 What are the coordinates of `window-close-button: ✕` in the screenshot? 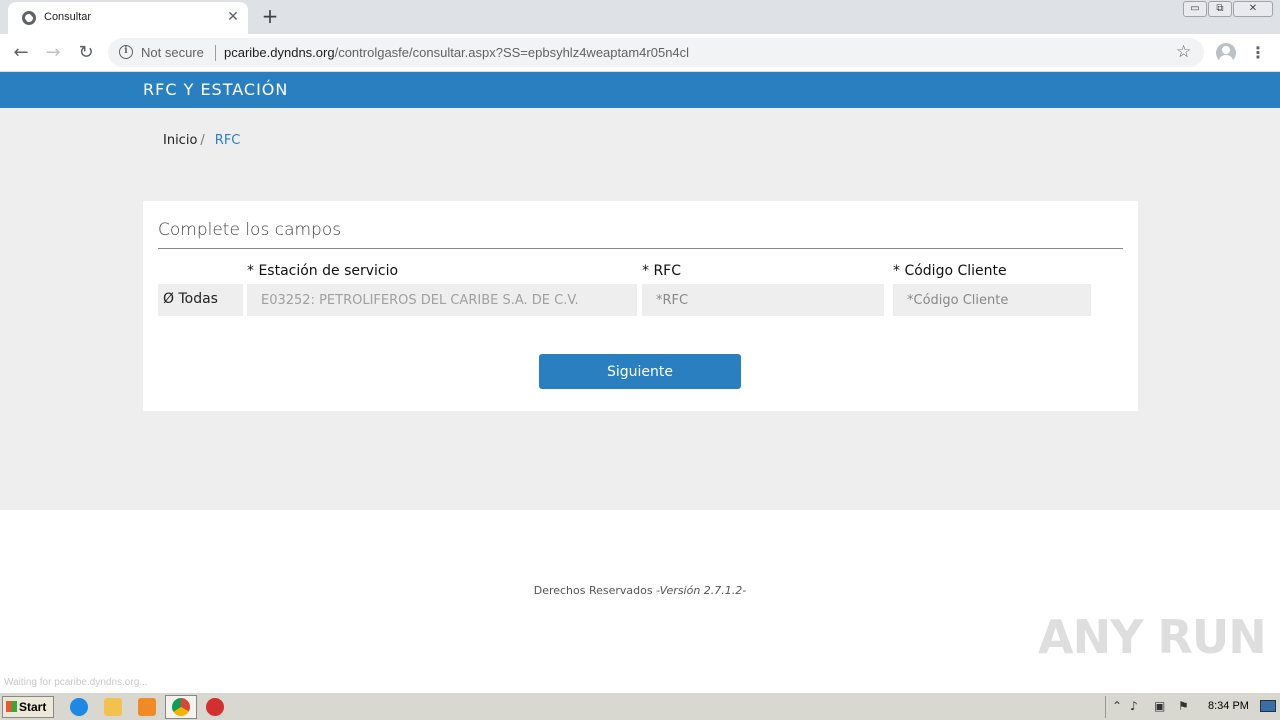 It's located at (1253, 9).